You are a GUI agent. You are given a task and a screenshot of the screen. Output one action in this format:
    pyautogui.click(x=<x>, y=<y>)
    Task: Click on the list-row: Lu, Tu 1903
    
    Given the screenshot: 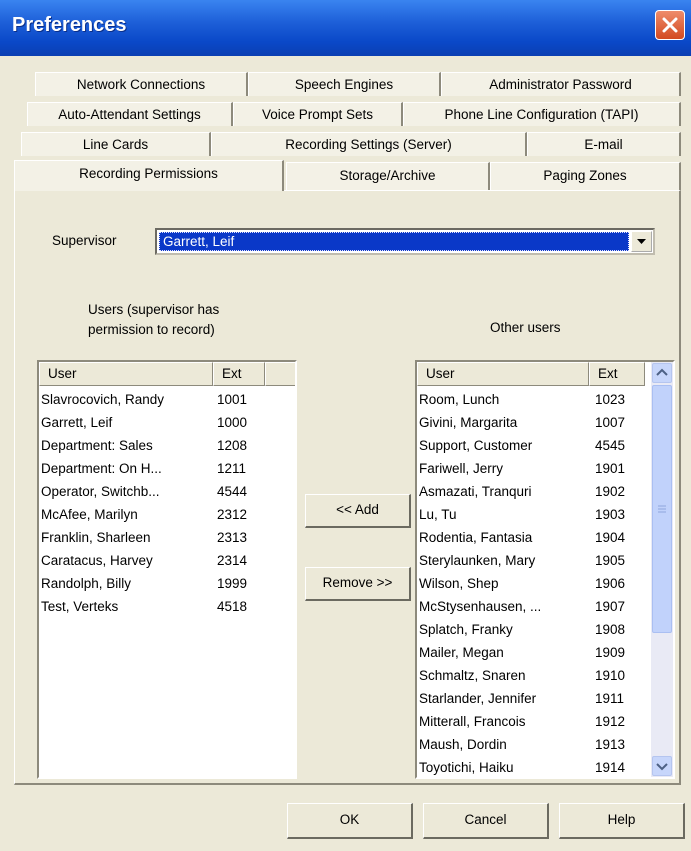 What is the action you would take?
    pyautogui.click(x=532, y=514)
    